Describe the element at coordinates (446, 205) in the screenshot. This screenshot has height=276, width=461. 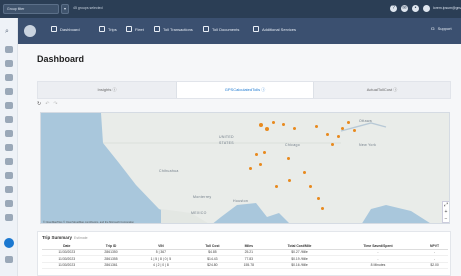
I see `expand-icon: ⤢` at that location.